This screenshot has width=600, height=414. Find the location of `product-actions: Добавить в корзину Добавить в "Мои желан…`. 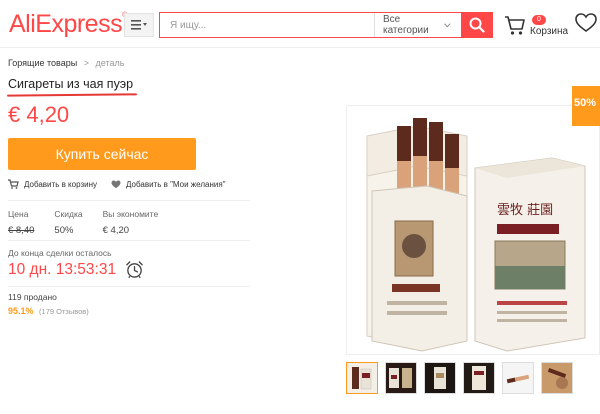

product-actions: Добавить в корзину Добавить в "Мои желан… is located at coordinates (124, 184).